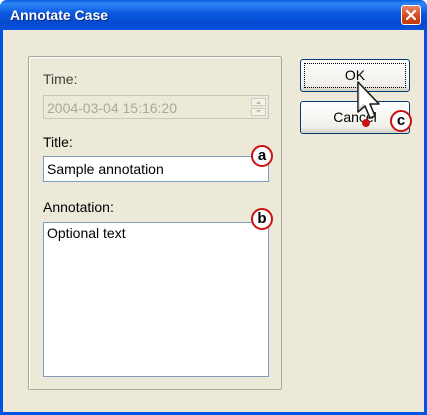 Image resolution: width=427 pixels, height=415 pixels. I want to click on ok-button-label: OK, so click(355, 75).